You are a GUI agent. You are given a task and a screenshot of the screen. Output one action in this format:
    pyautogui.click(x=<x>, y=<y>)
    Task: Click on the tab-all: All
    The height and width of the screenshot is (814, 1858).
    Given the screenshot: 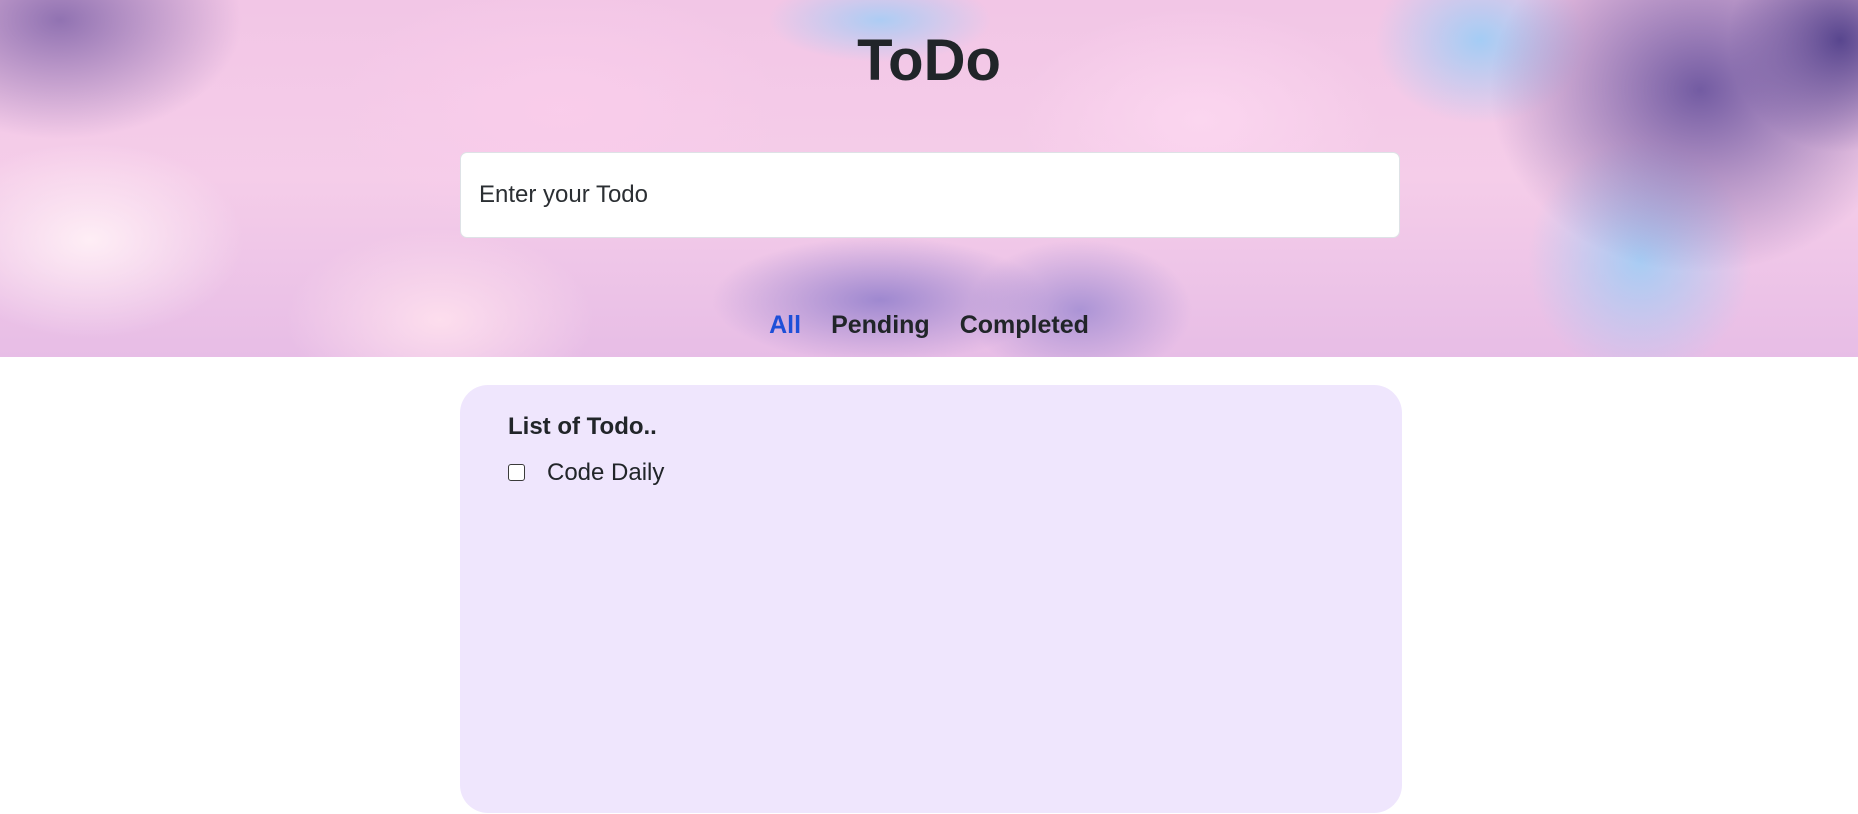 What is the action you would take?
    pyautogui.click(x=785, y=325)
    